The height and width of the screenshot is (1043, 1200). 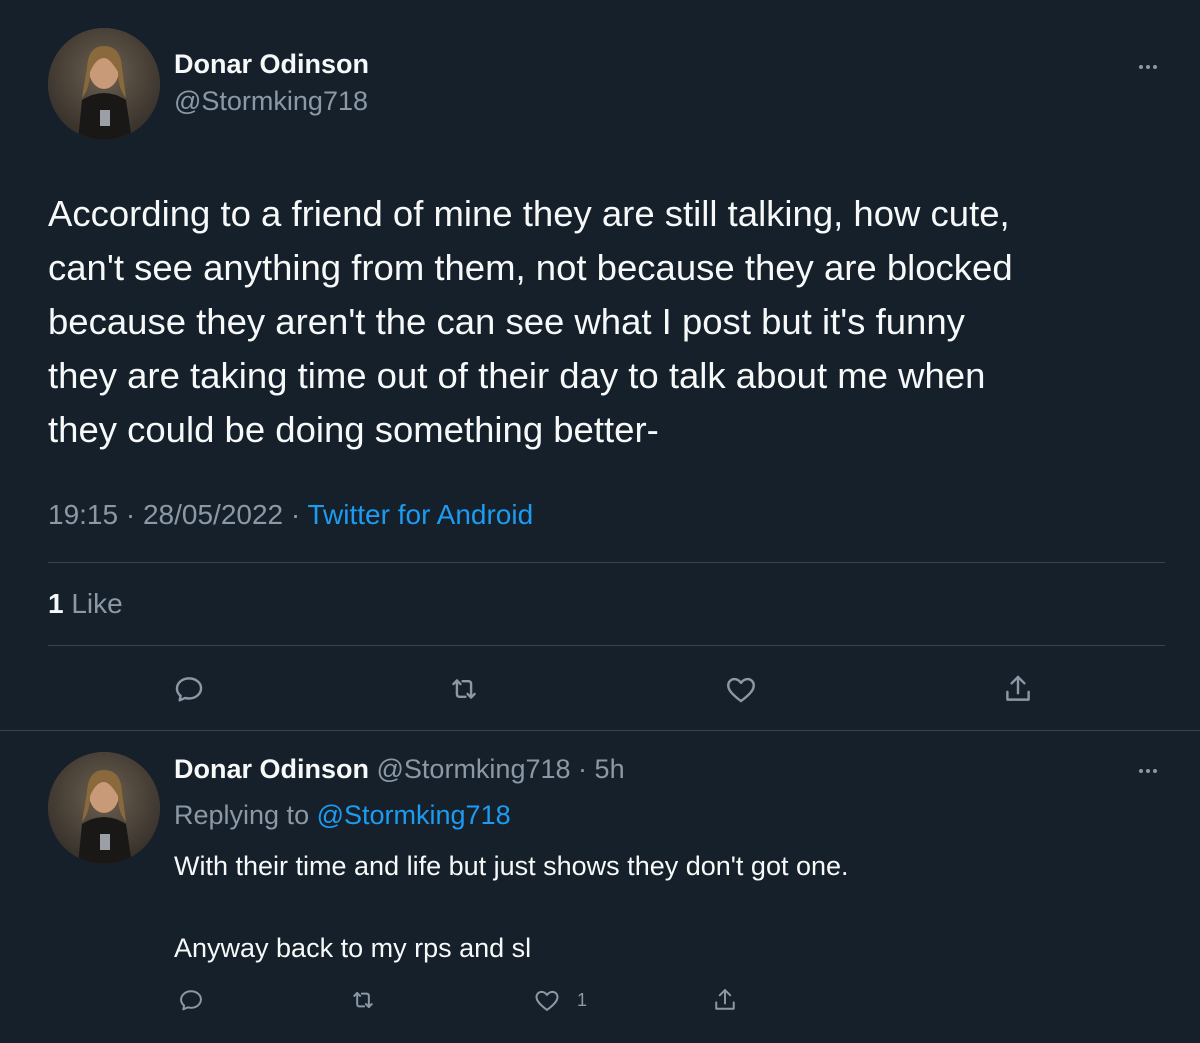 What do you see at coordinates (242, 815) in the screenshot?
I see `replying-prefix: Replying to` at bounding box center [242, 815].